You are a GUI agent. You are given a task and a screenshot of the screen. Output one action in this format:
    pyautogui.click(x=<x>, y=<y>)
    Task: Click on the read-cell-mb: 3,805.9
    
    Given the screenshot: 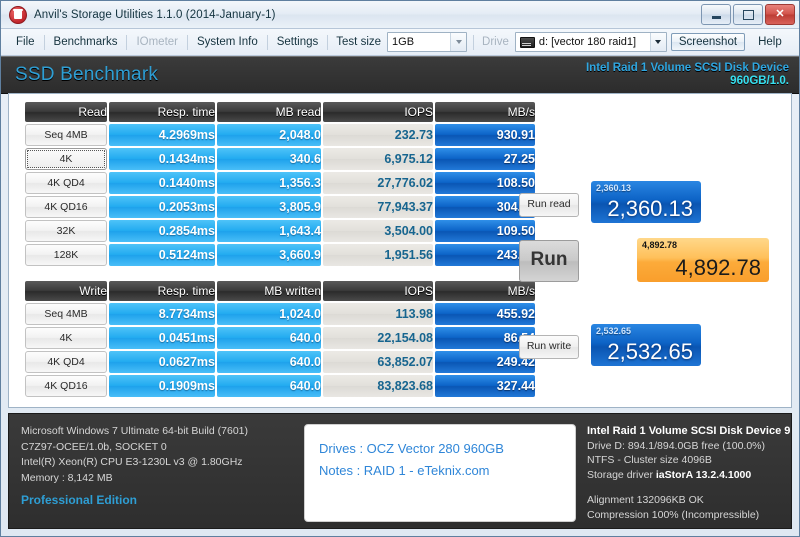 What is the action you would take?
    pyautogui.click(x=269, y=207)
    